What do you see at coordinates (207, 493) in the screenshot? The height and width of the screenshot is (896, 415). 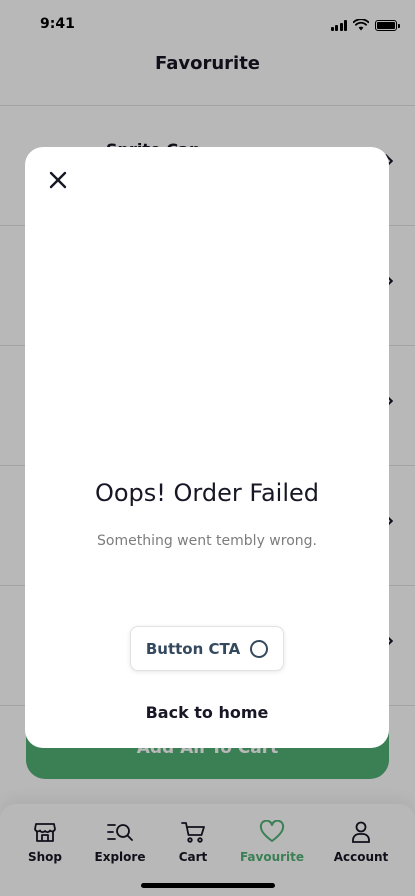 I see `modal-title: Oops! Order Failed` at bounding box center [207, 493].